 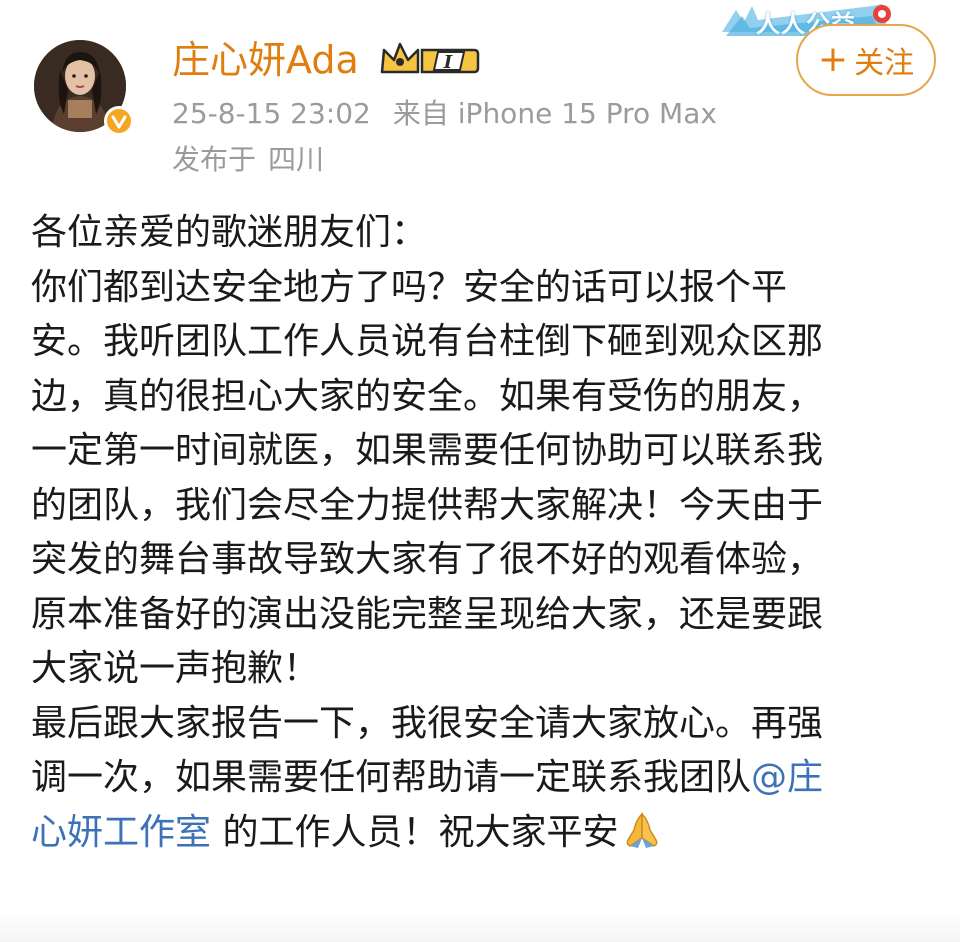 What do you see at coordinates (884, 63) in the screenshot?
I see `follow-button-label: 关注` at bounding box center [884, 63].